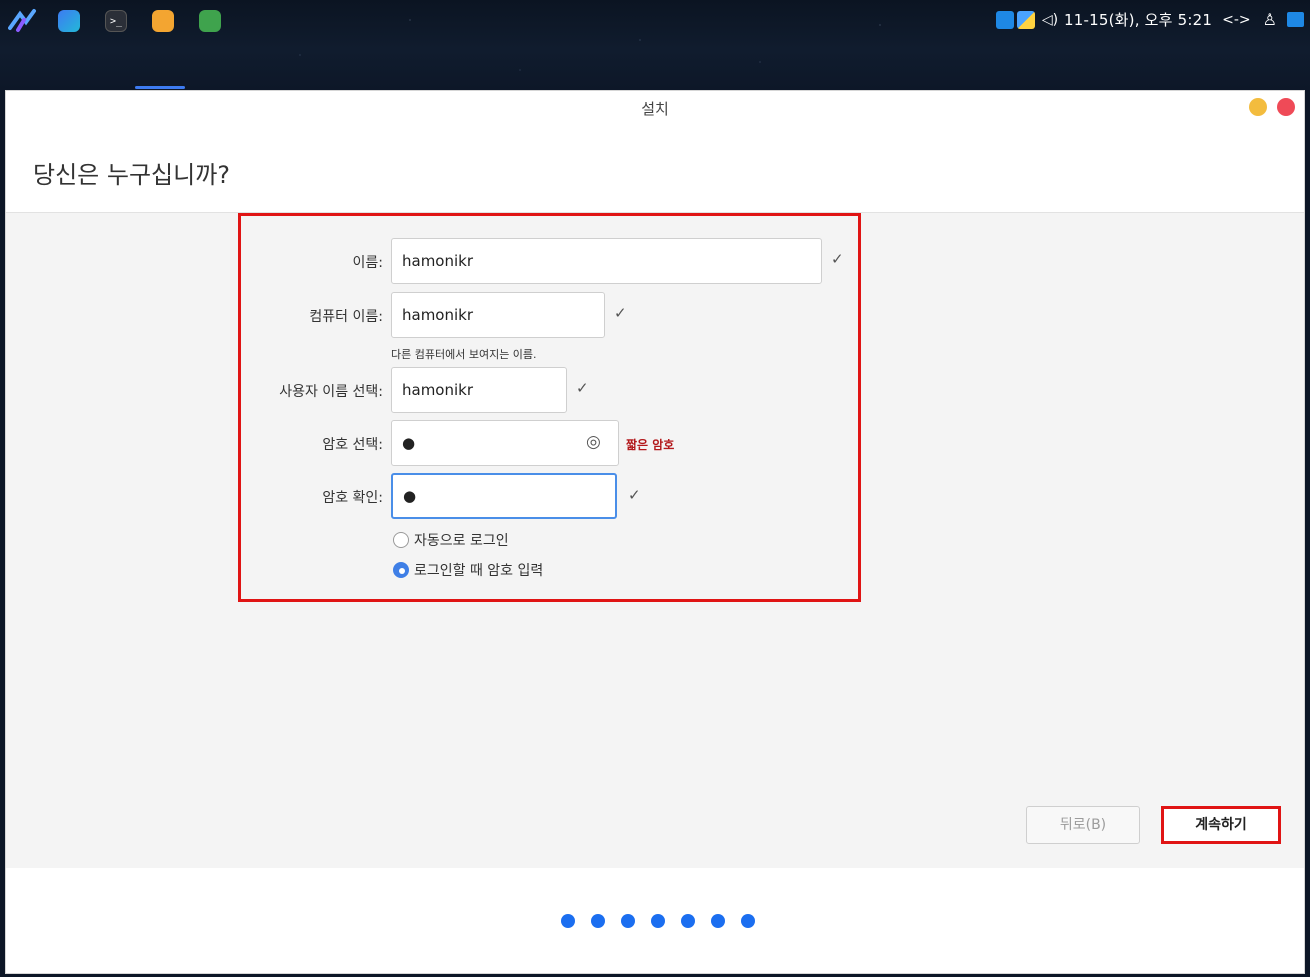 The image size is (1310, 977). Describe the element at coordinates (1138, 19) in the screenshot. I see `clock: 11-15(화), 오후 5:21` at that location.